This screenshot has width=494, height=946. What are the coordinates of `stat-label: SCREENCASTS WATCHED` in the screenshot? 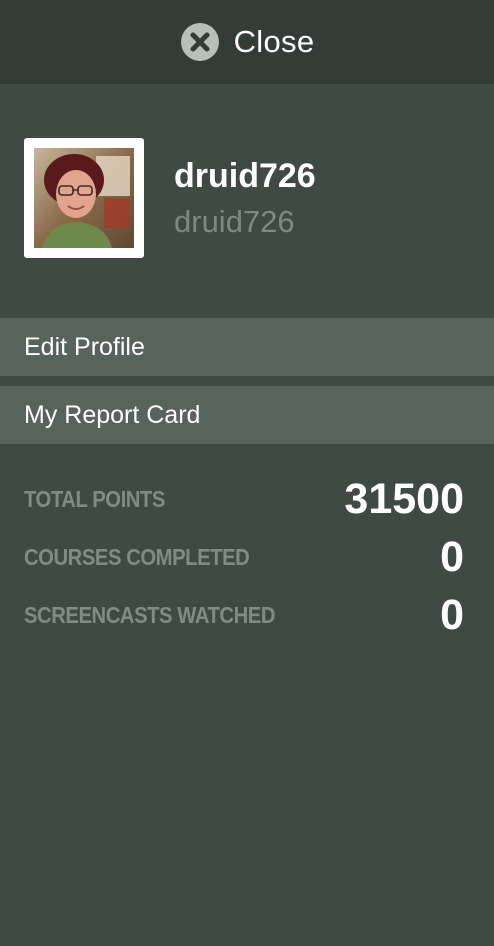 It's located at (150, 614).